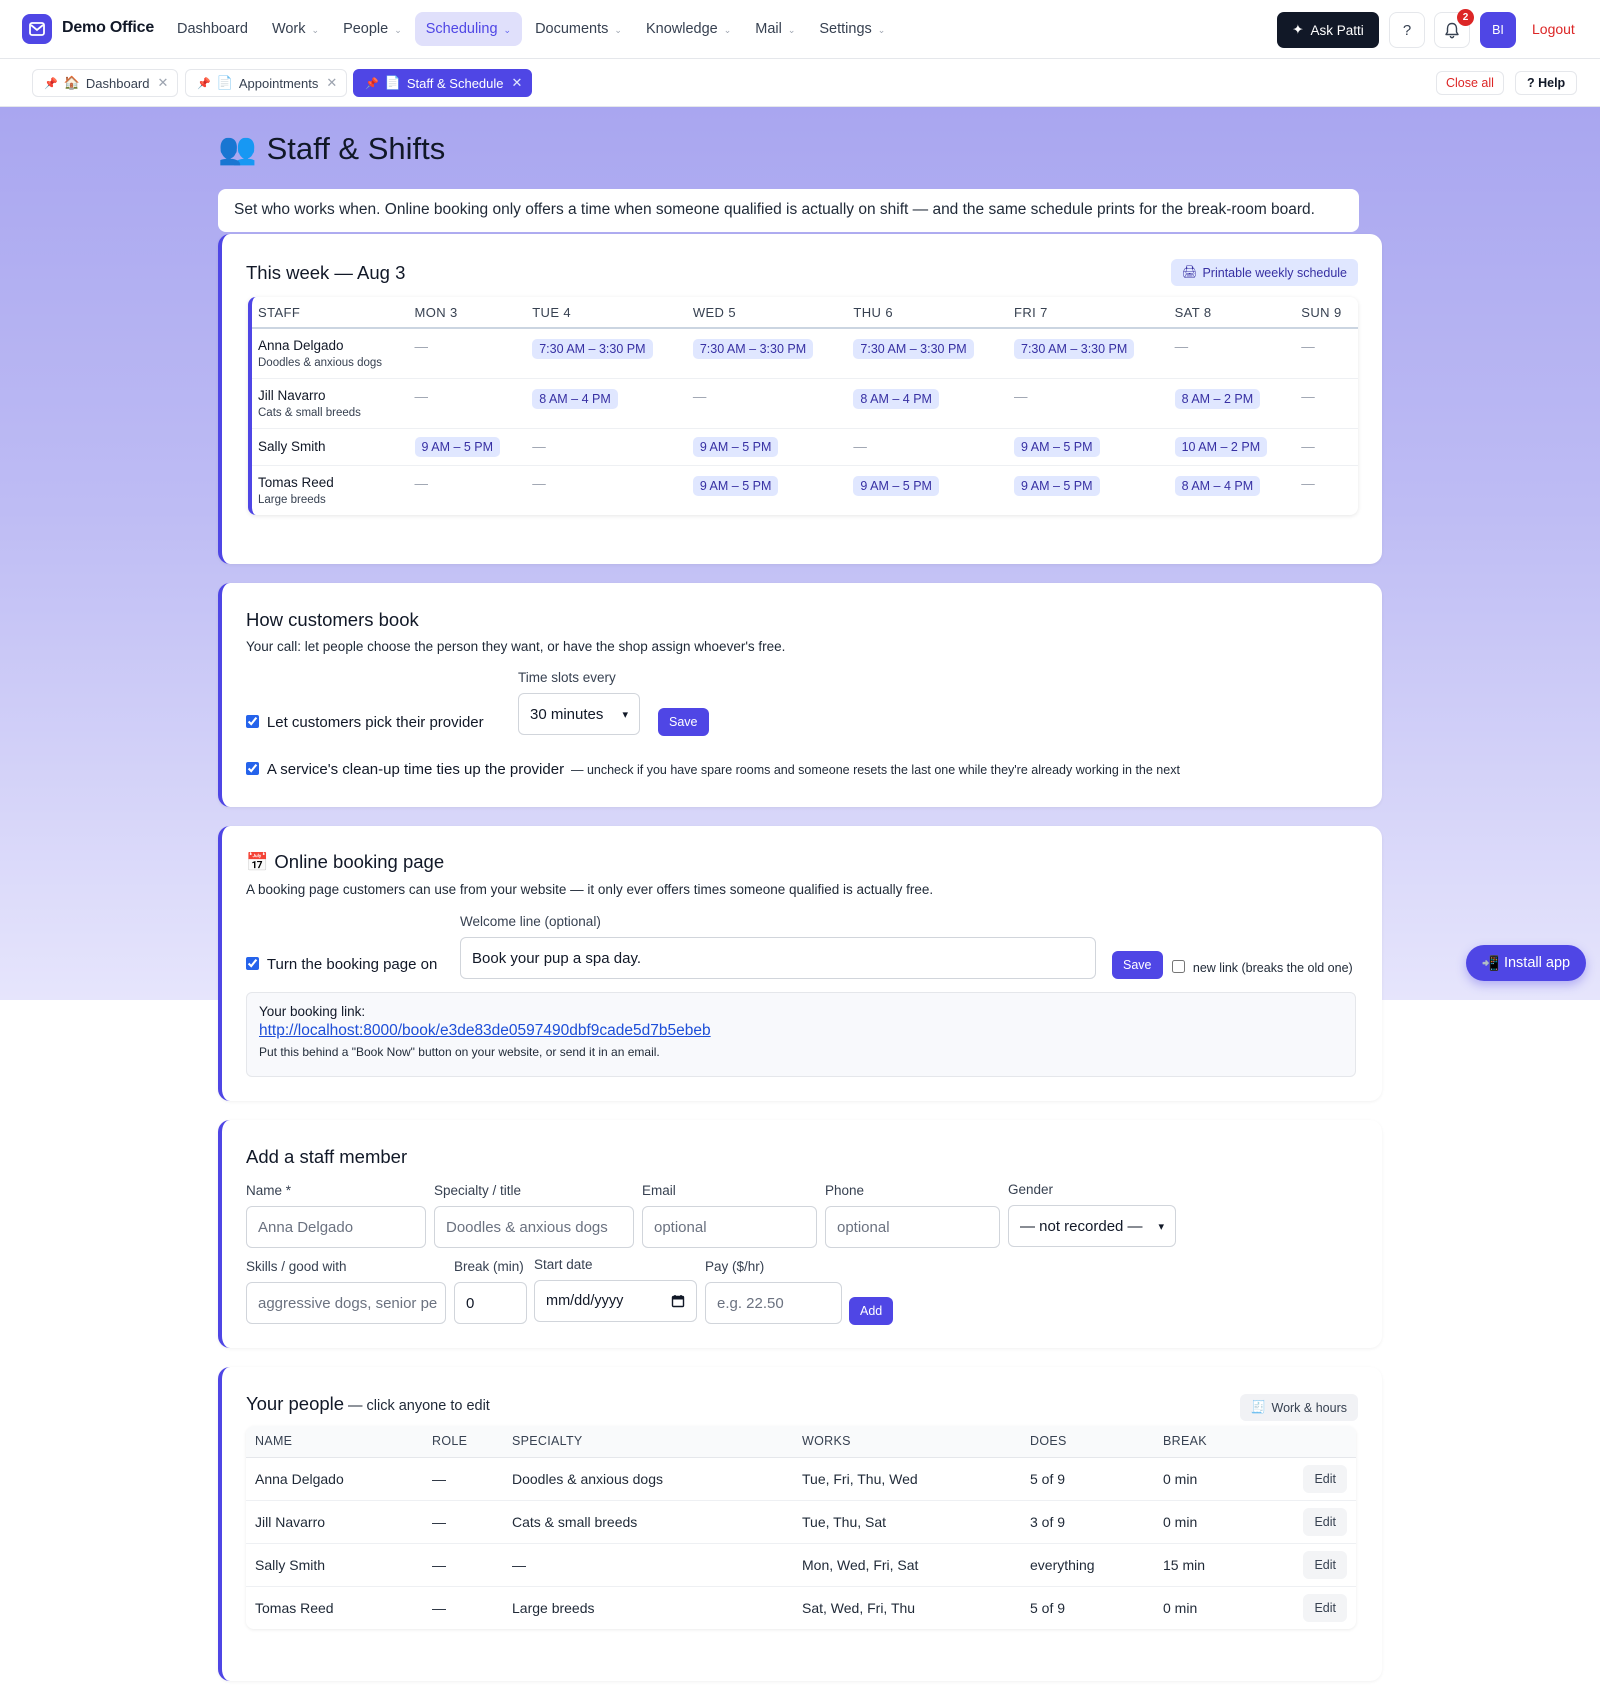 This screenshot has height=1707, width=1600. Describe the element at coordinates (1407, 30) in the screenshot. I see `help-icon-button: ?` at that location.